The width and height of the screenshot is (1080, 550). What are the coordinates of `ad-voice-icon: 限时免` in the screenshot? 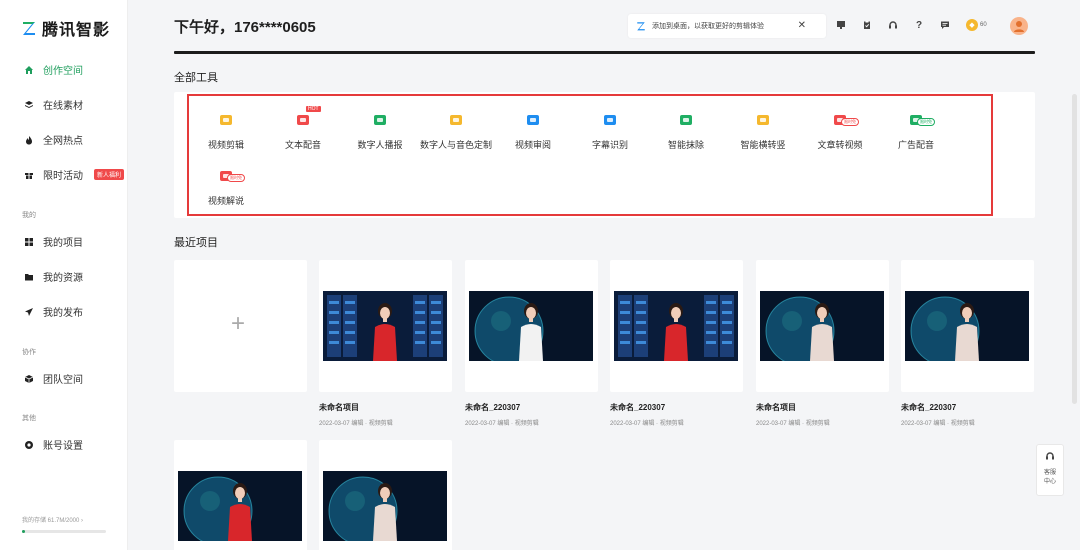 It's located at (921, 120).